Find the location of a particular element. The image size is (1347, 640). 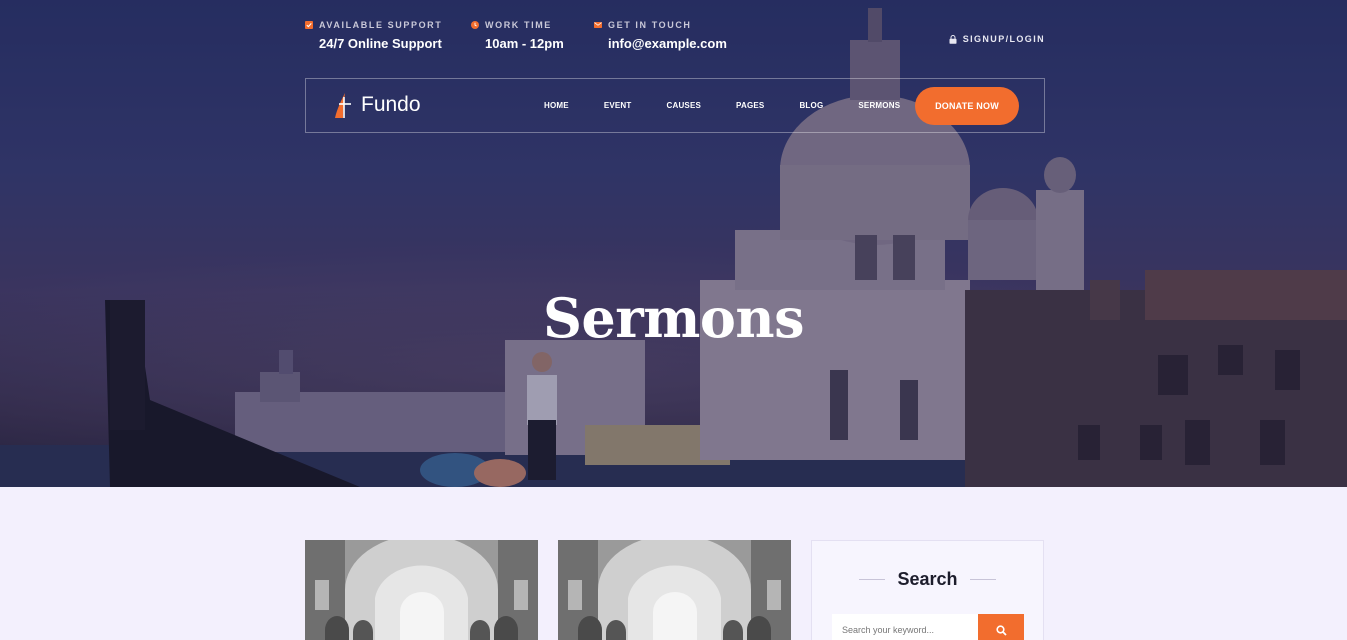

work-label-row: WORK TIME is located at coordinates (517, 25).